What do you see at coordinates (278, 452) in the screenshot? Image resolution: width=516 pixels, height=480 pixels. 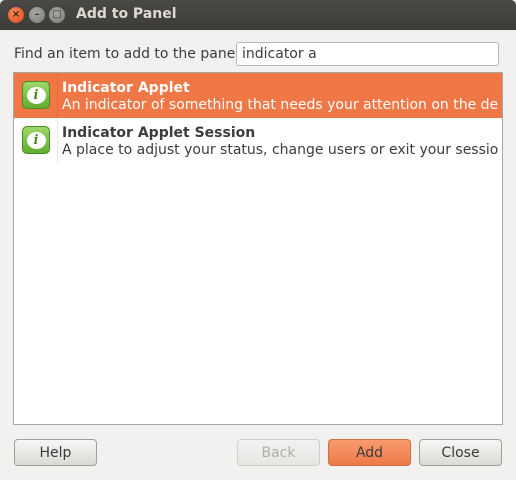 I see `back-button: Back` at bounding box center [278, 452].